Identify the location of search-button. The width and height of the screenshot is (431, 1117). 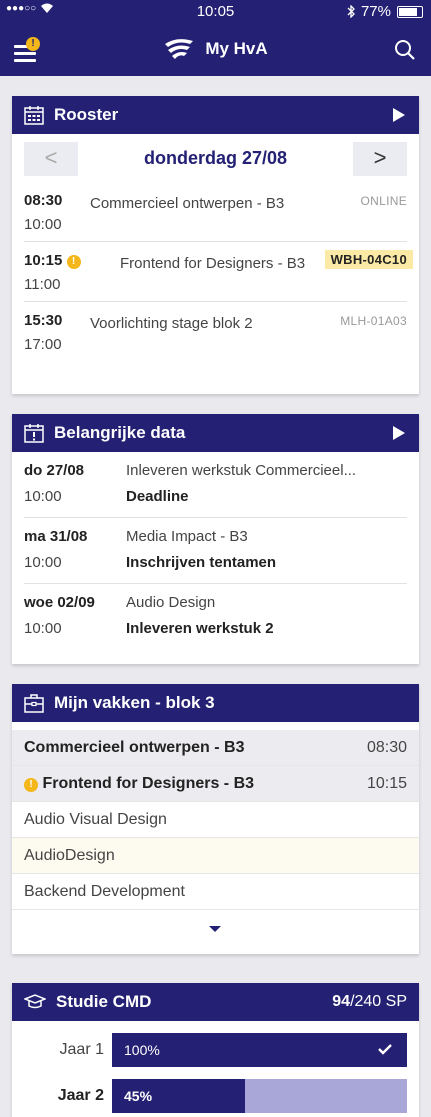
(405, 50).